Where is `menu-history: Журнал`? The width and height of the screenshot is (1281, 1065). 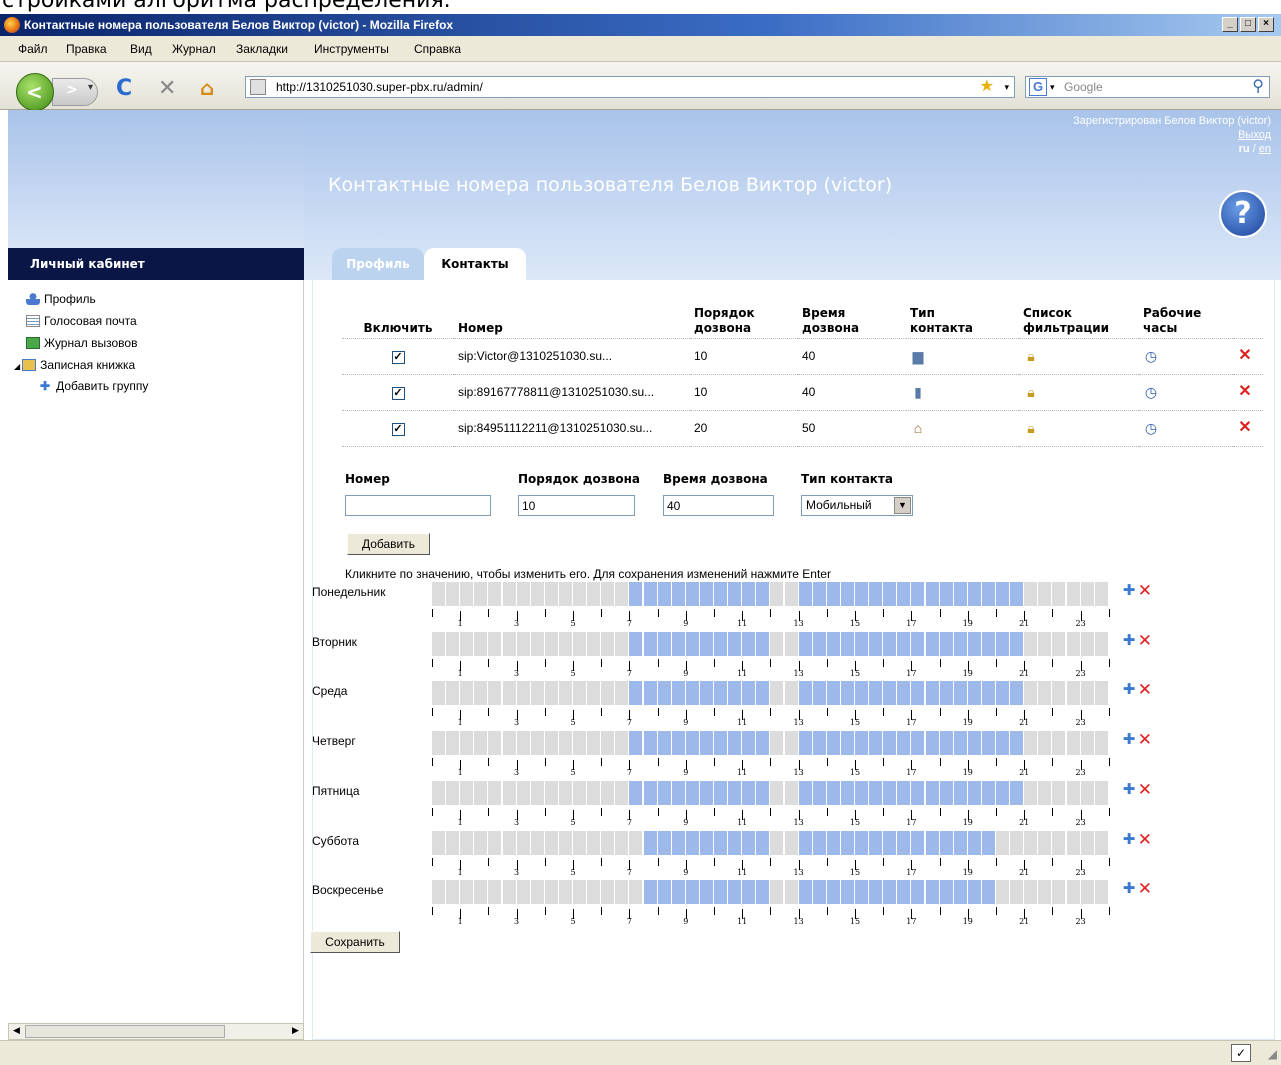 menu-history: Журнал is located at coordinates (194, 49).